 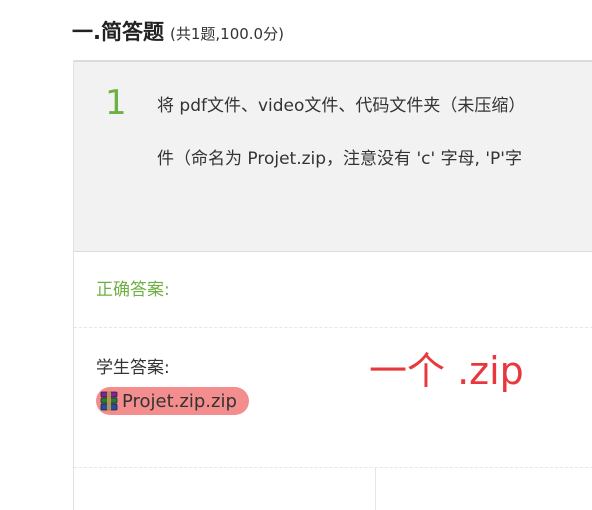 What do you see at coordinates (333, 327) in the screenshot?
I see `divider` at bounding box center [333, 327].